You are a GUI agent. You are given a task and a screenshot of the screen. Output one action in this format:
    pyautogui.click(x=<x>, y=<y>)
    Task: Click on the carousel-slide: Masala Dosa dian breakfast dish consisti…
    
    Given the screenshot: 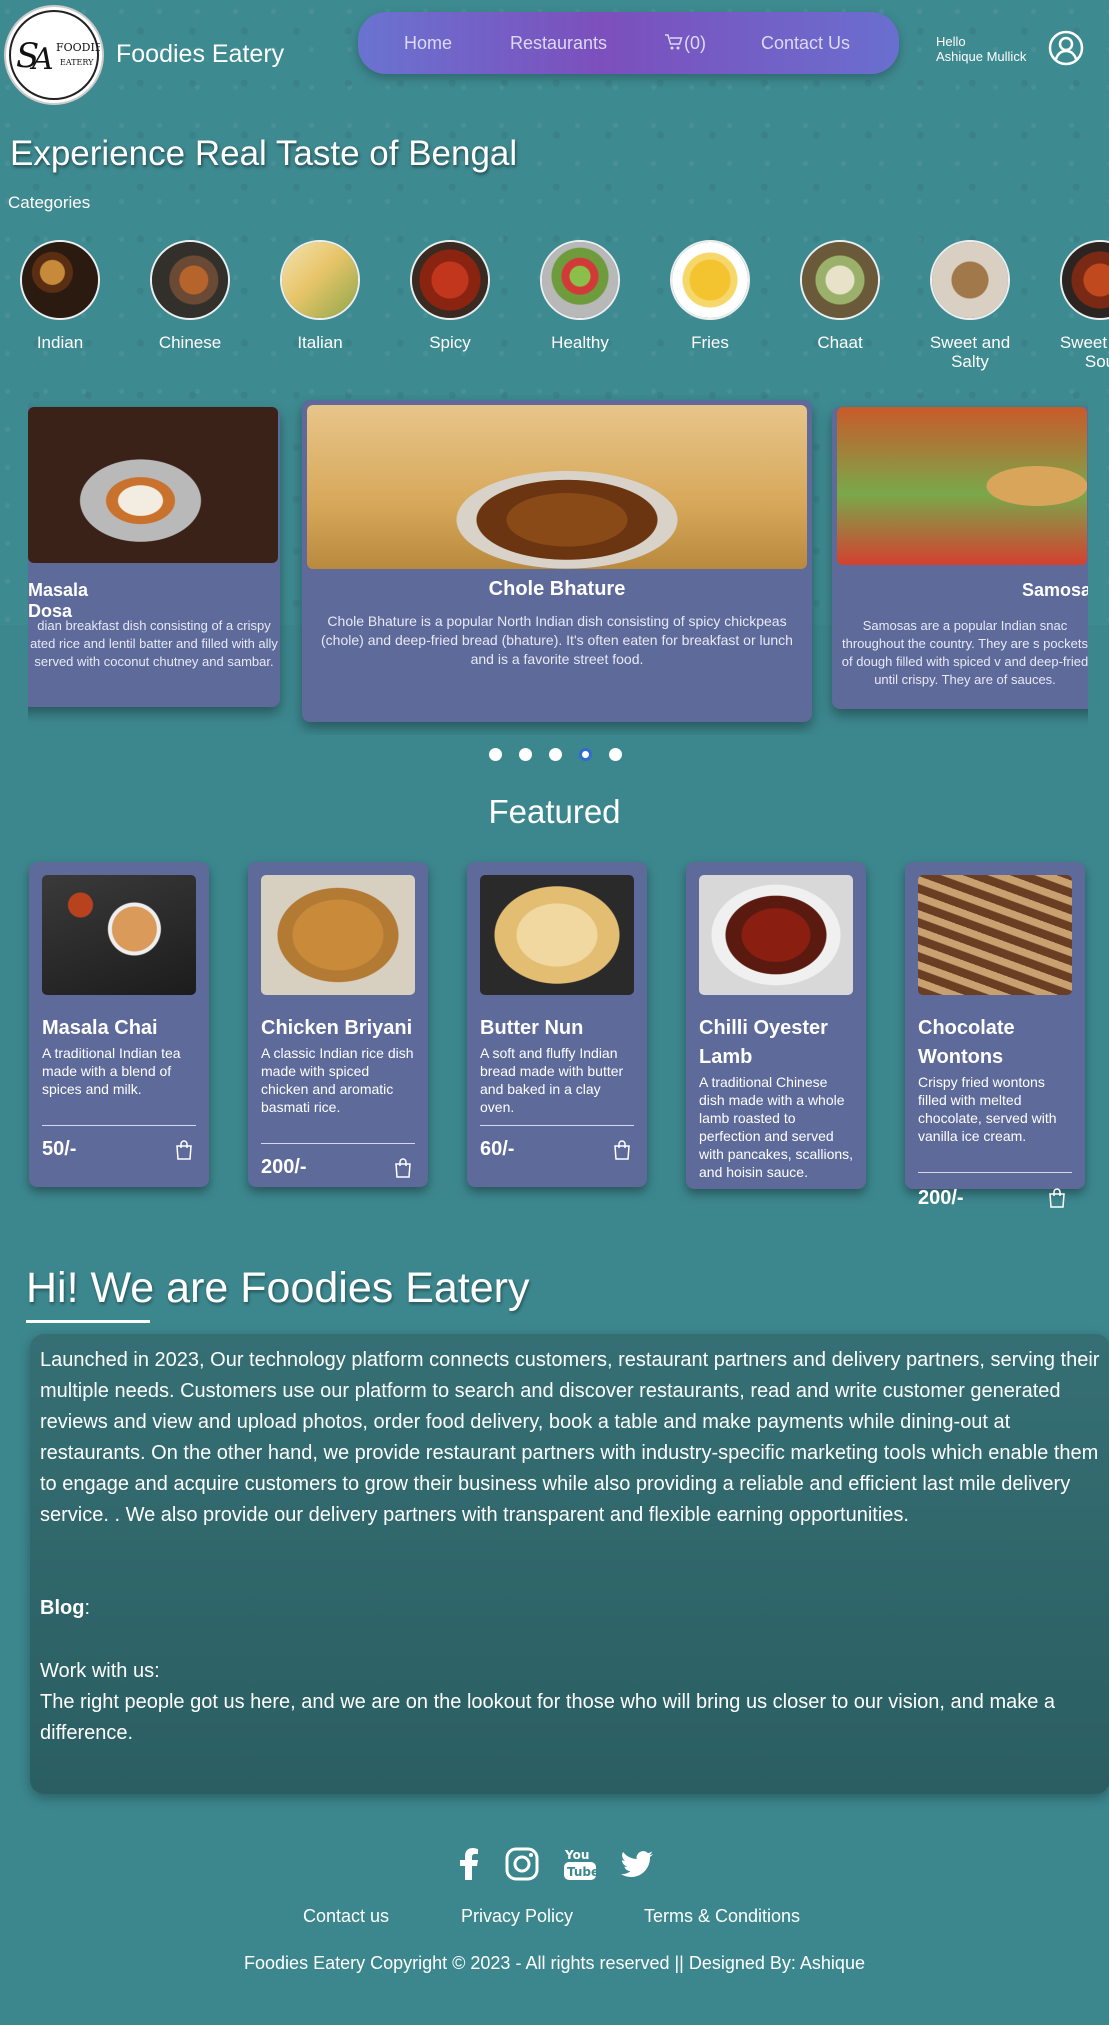 What is the action you would take?
    pyautogui.click(x=154, y=557)
    